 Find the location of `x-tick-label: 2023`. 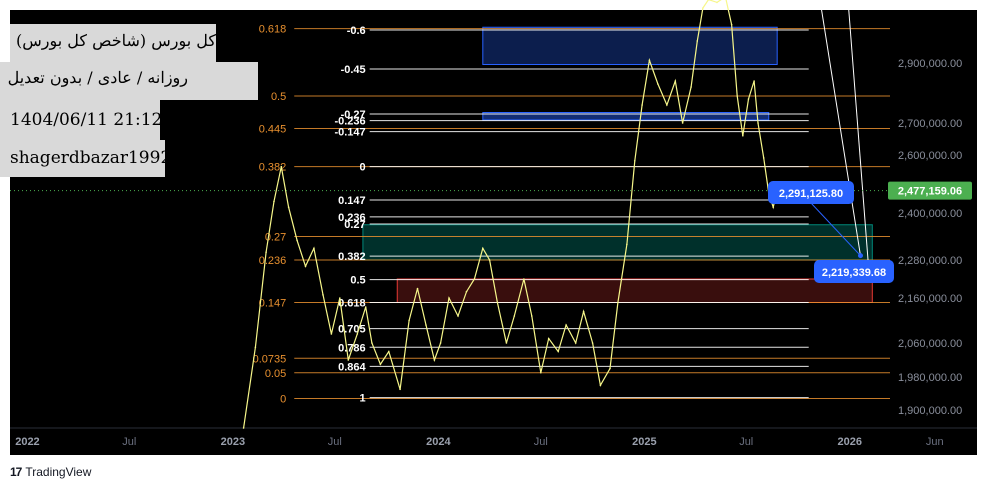

x-tick-label: 2023 is located at coordinates (233, 442).